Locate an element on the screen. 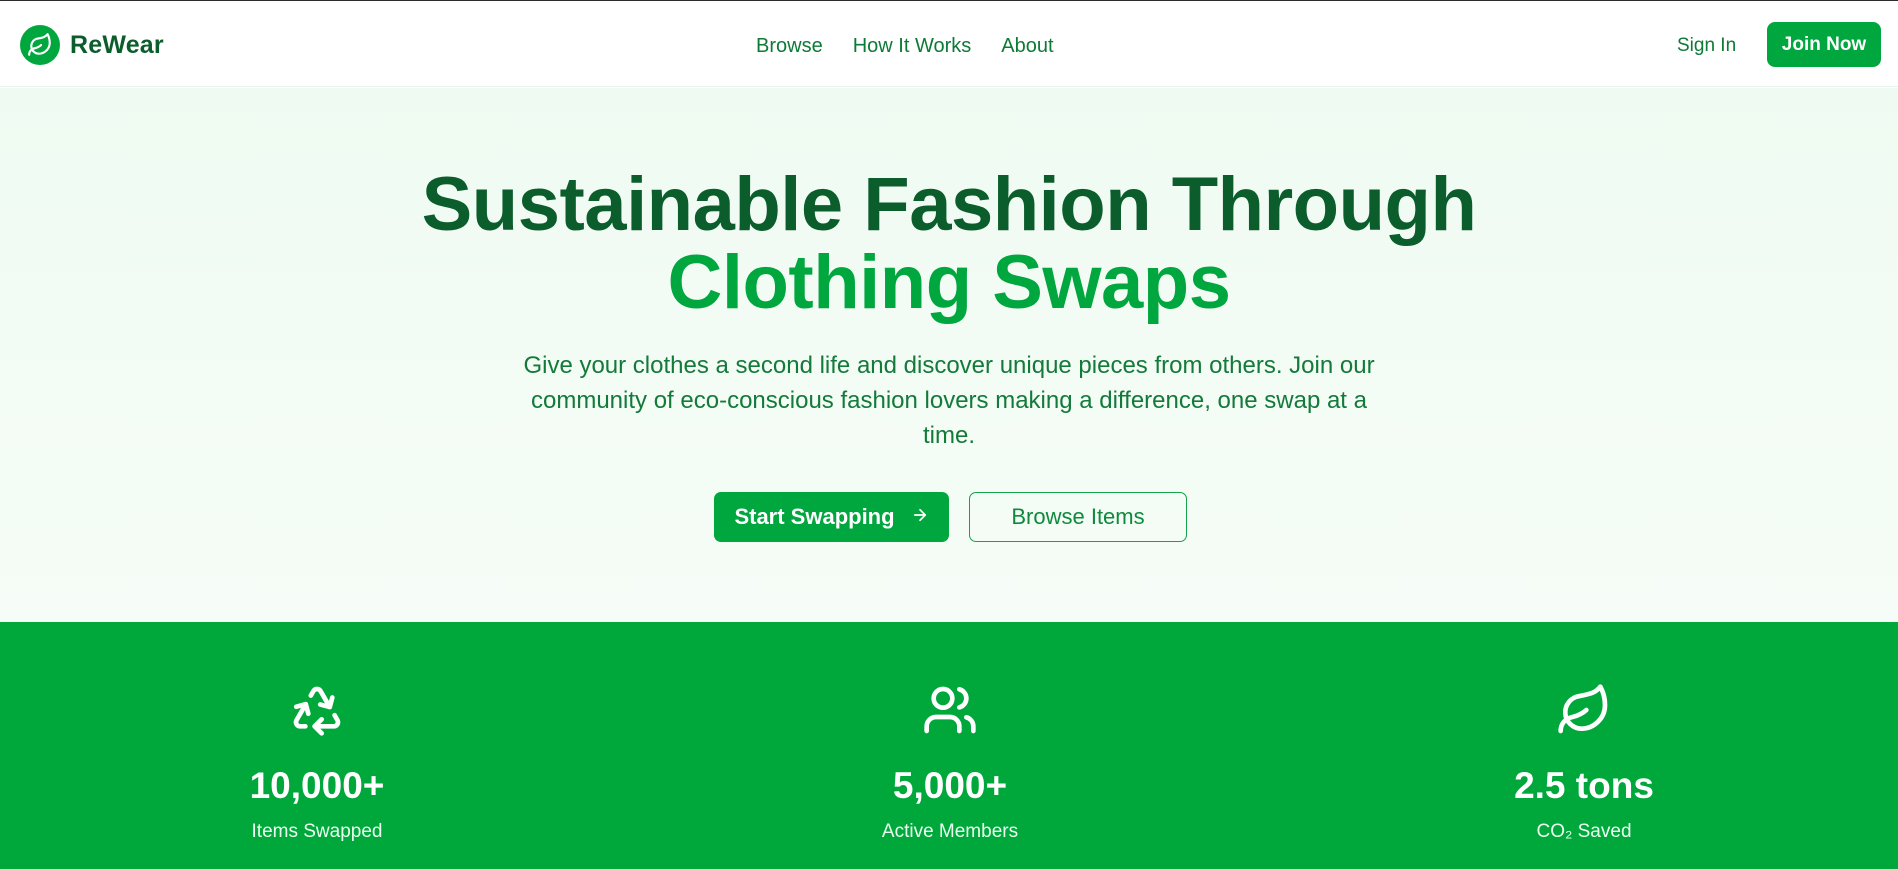 This screenshot has width=1898, height=869. hero-title-line2: Clothing Swaps is located at coordinates (949, 282).